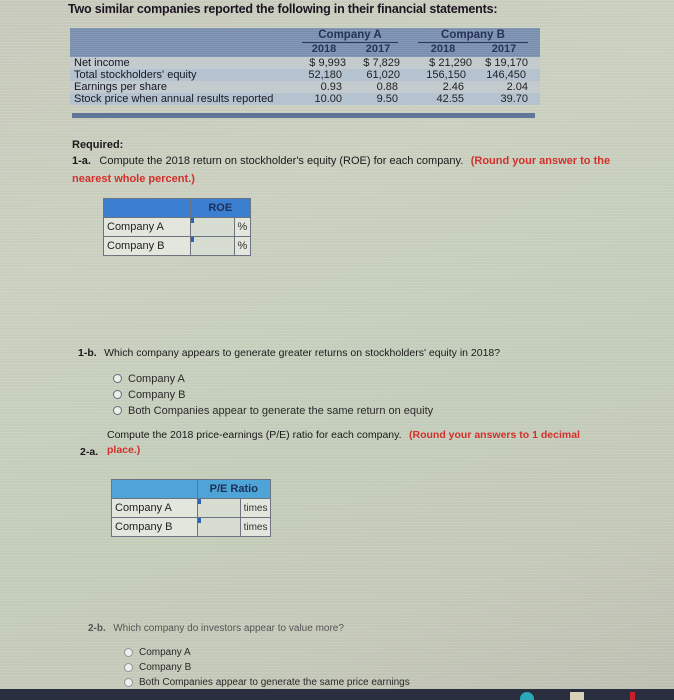 The image size is (674, 700). I want to click on cell-value: $ 7,829, so click(381, 63).